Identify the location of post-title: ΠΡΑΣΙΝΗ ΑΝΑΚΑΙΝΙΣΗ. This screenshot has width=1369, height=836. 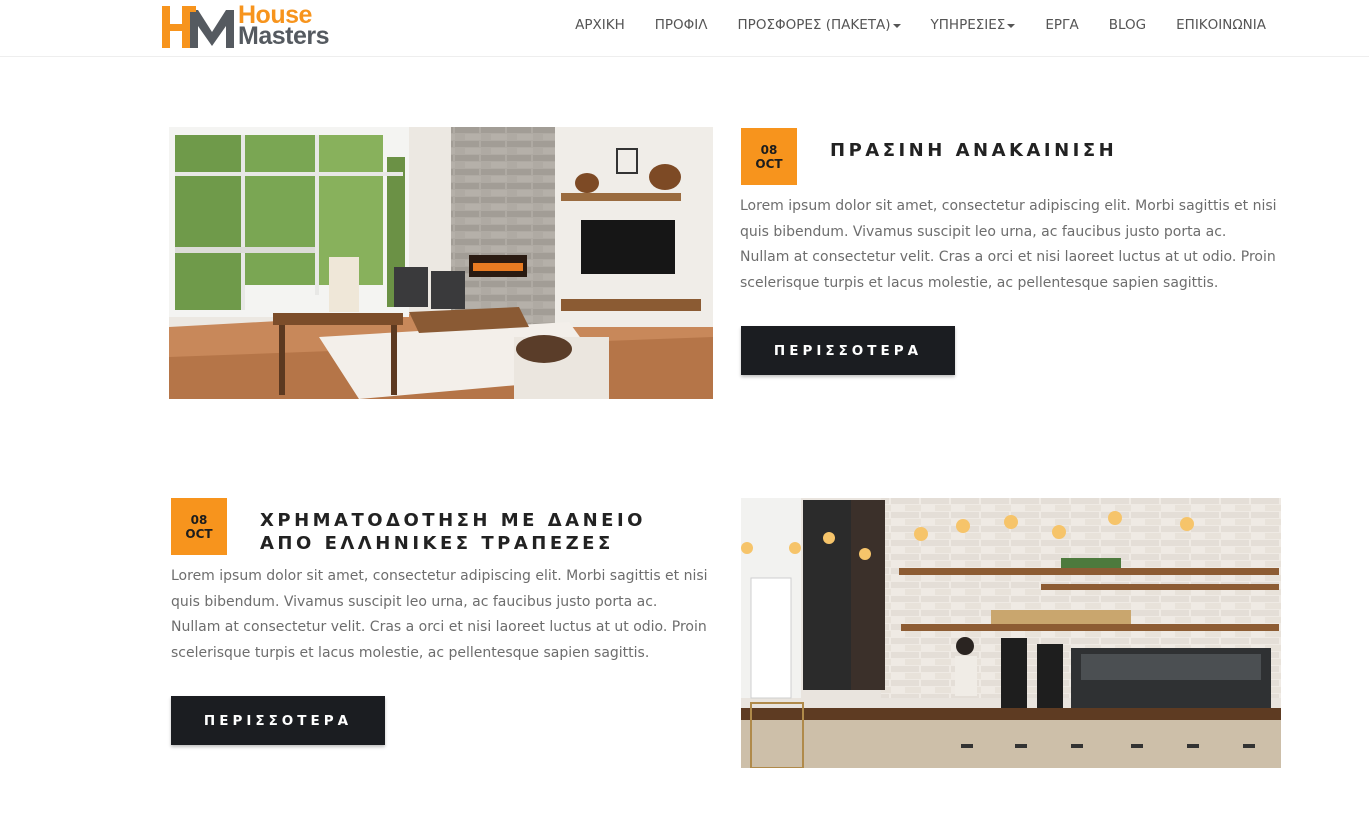
(973, 150).